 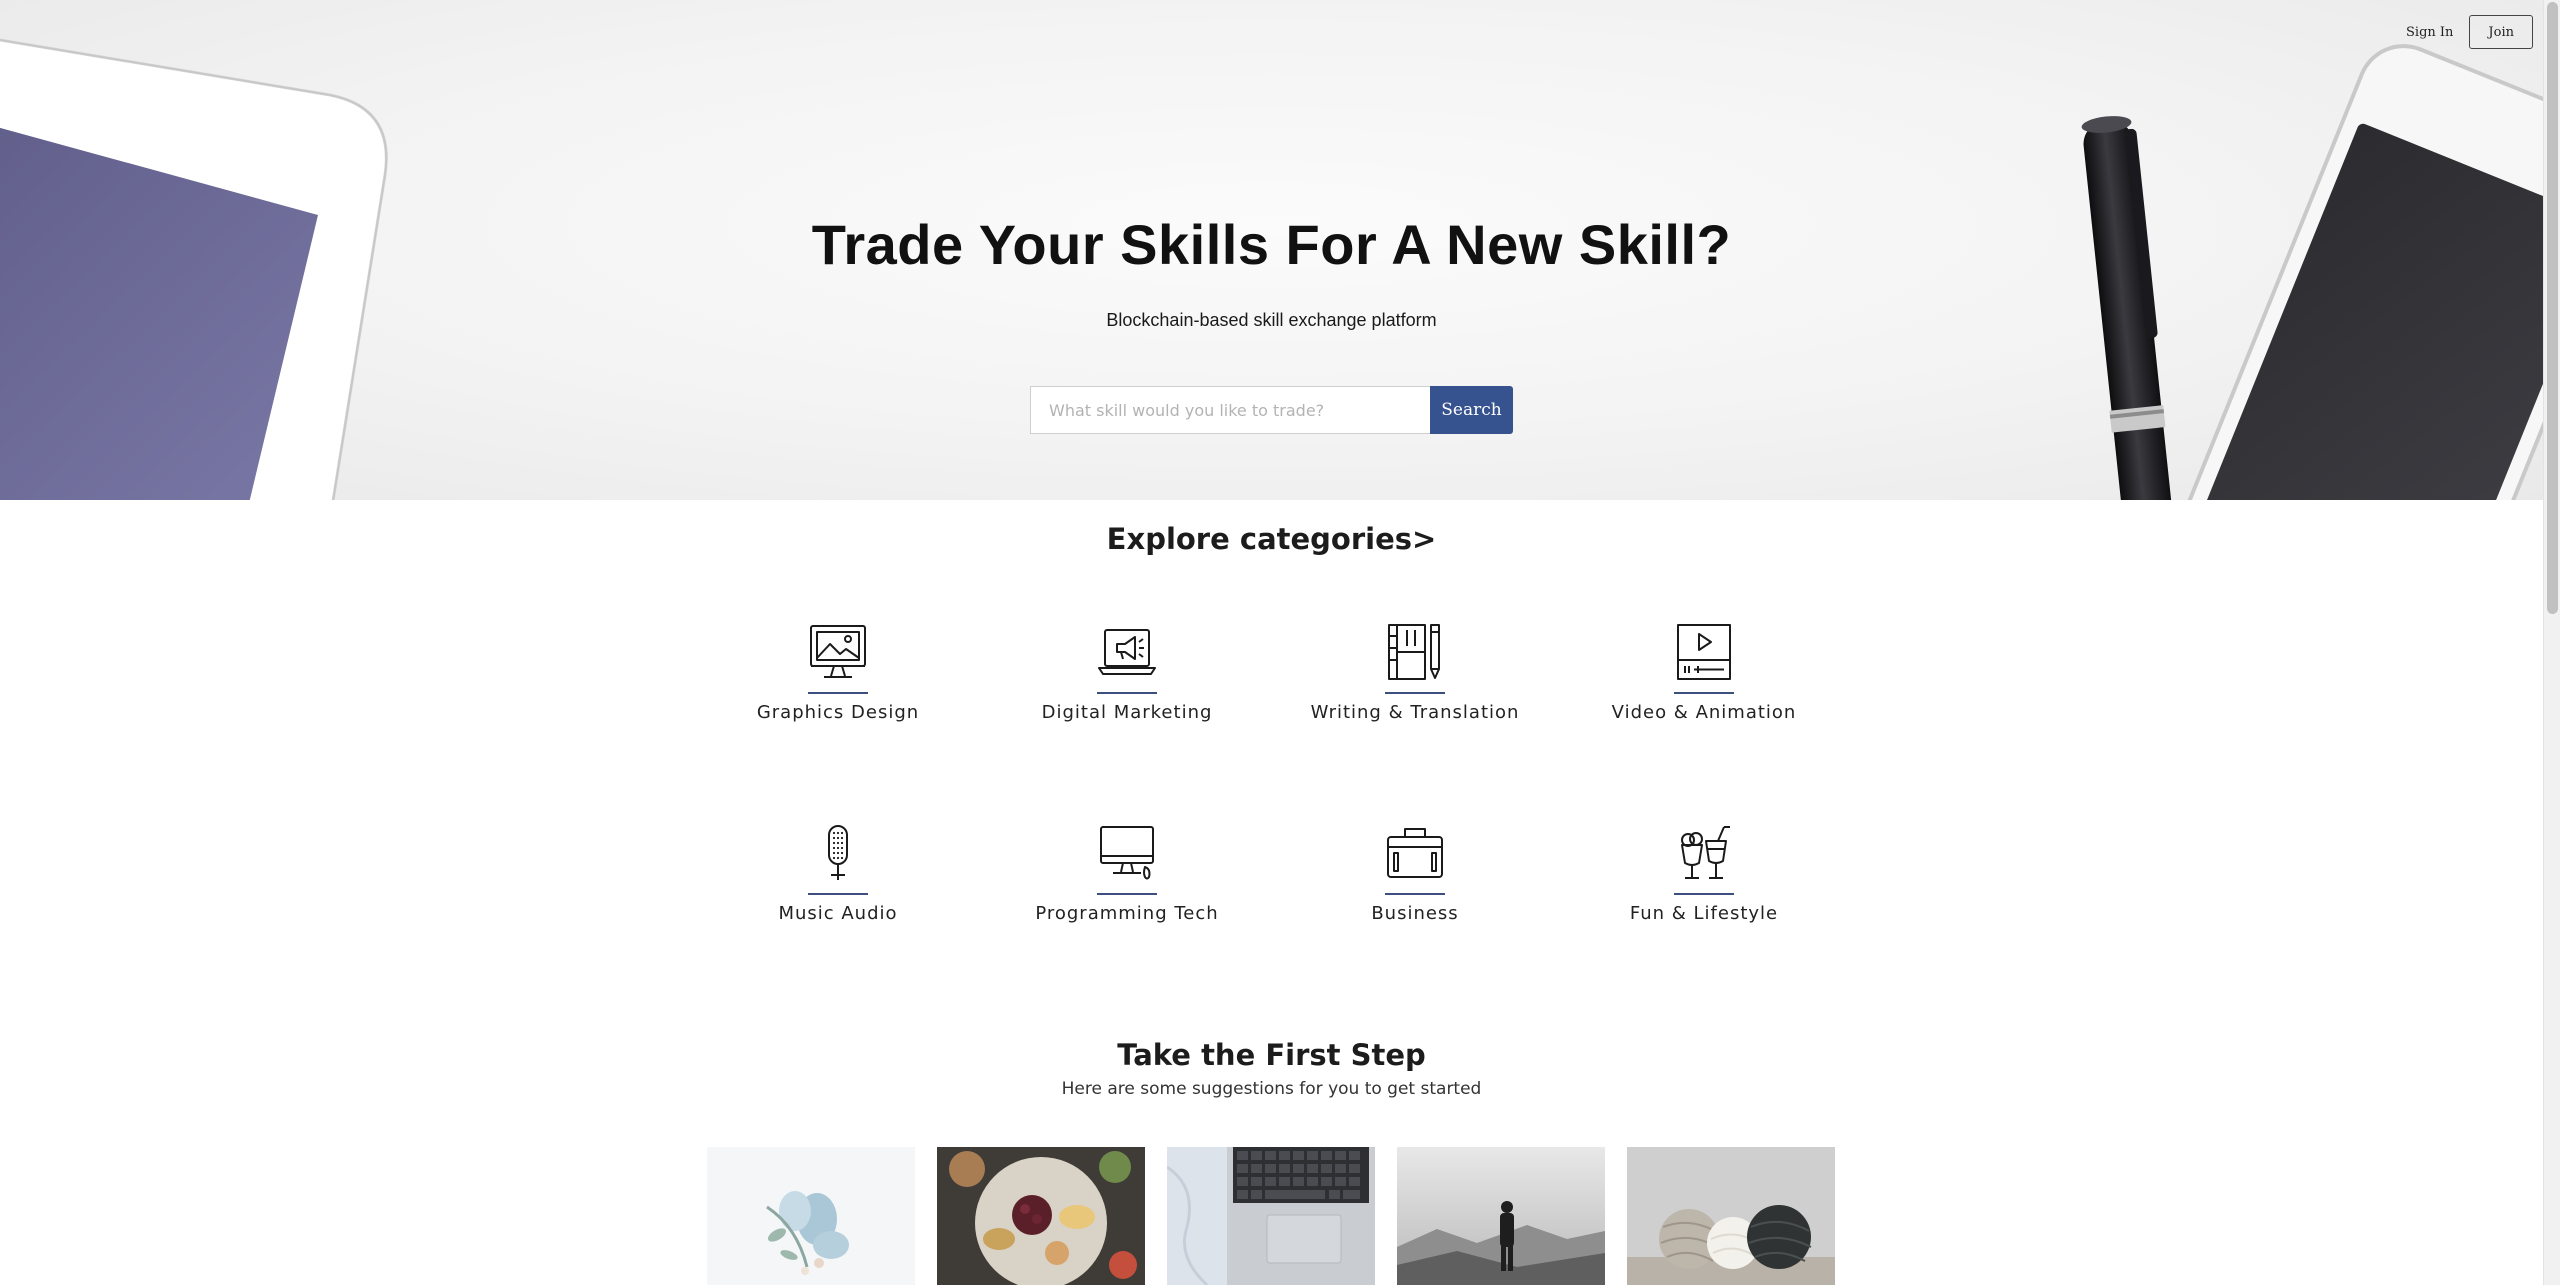 What do you see at coordinates (1127, 712) in the screenshot?
I see `category-label: Digital Marketing` at bounding box center [1127, 712].